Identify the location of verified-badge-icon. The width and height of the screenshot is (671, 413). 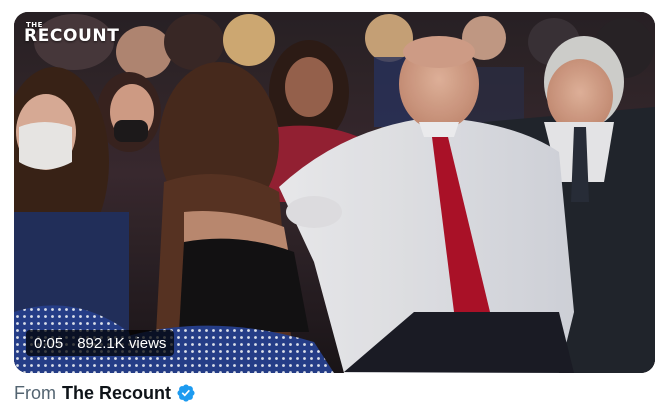
(186, 393).